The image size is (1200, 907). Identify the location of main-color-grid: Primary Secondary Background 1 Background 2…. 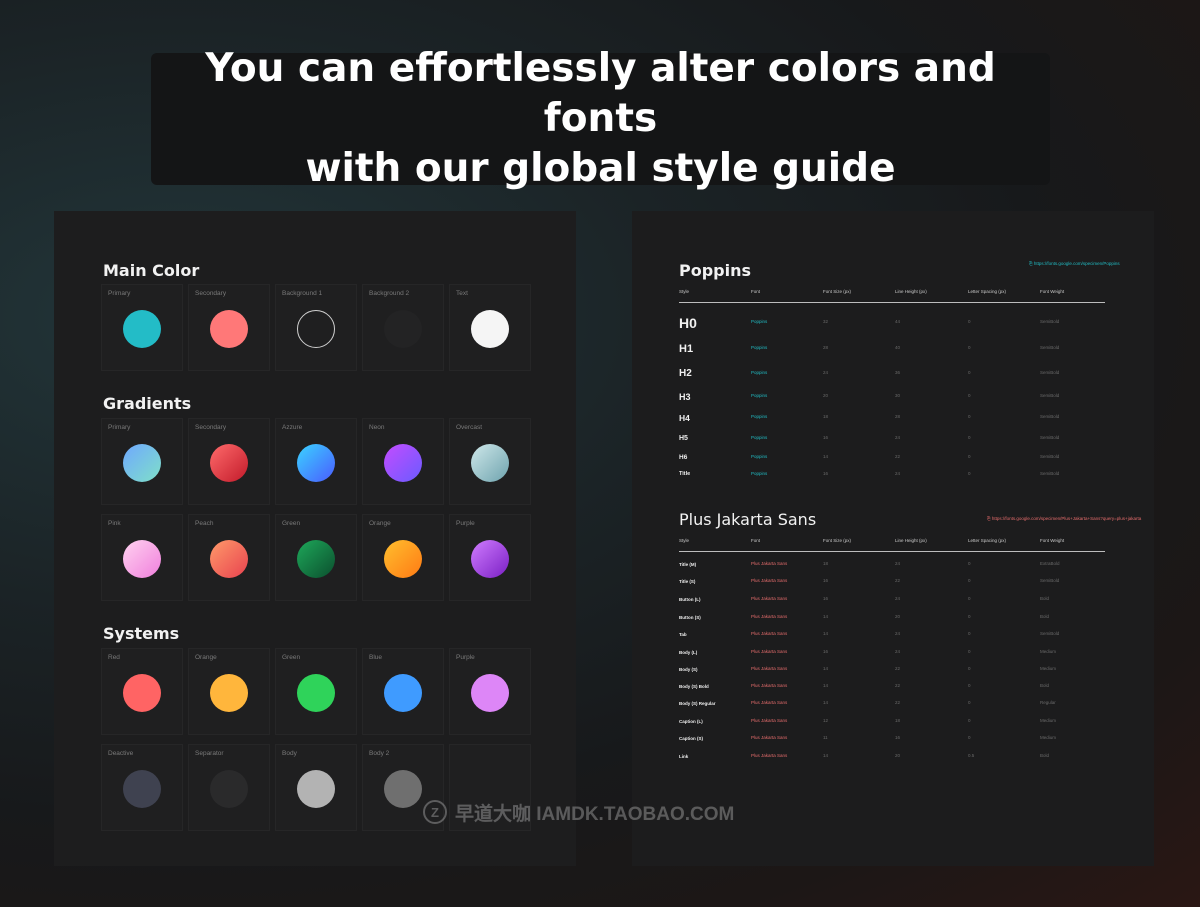
(316, 327).